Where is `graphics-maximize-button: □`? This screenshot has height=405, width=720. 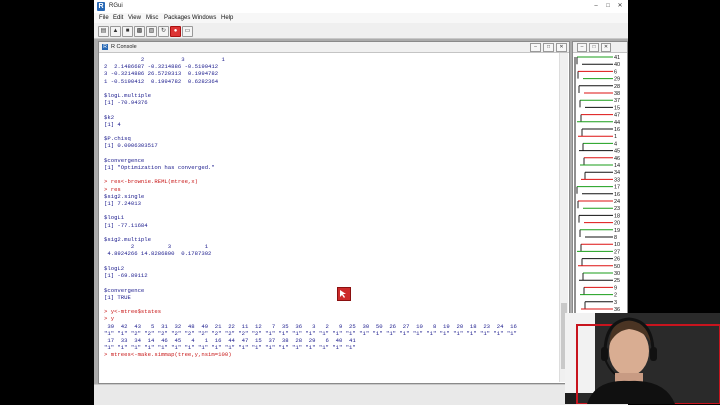
graphics-maximize-button: □ is located at coordinates (594, 47).